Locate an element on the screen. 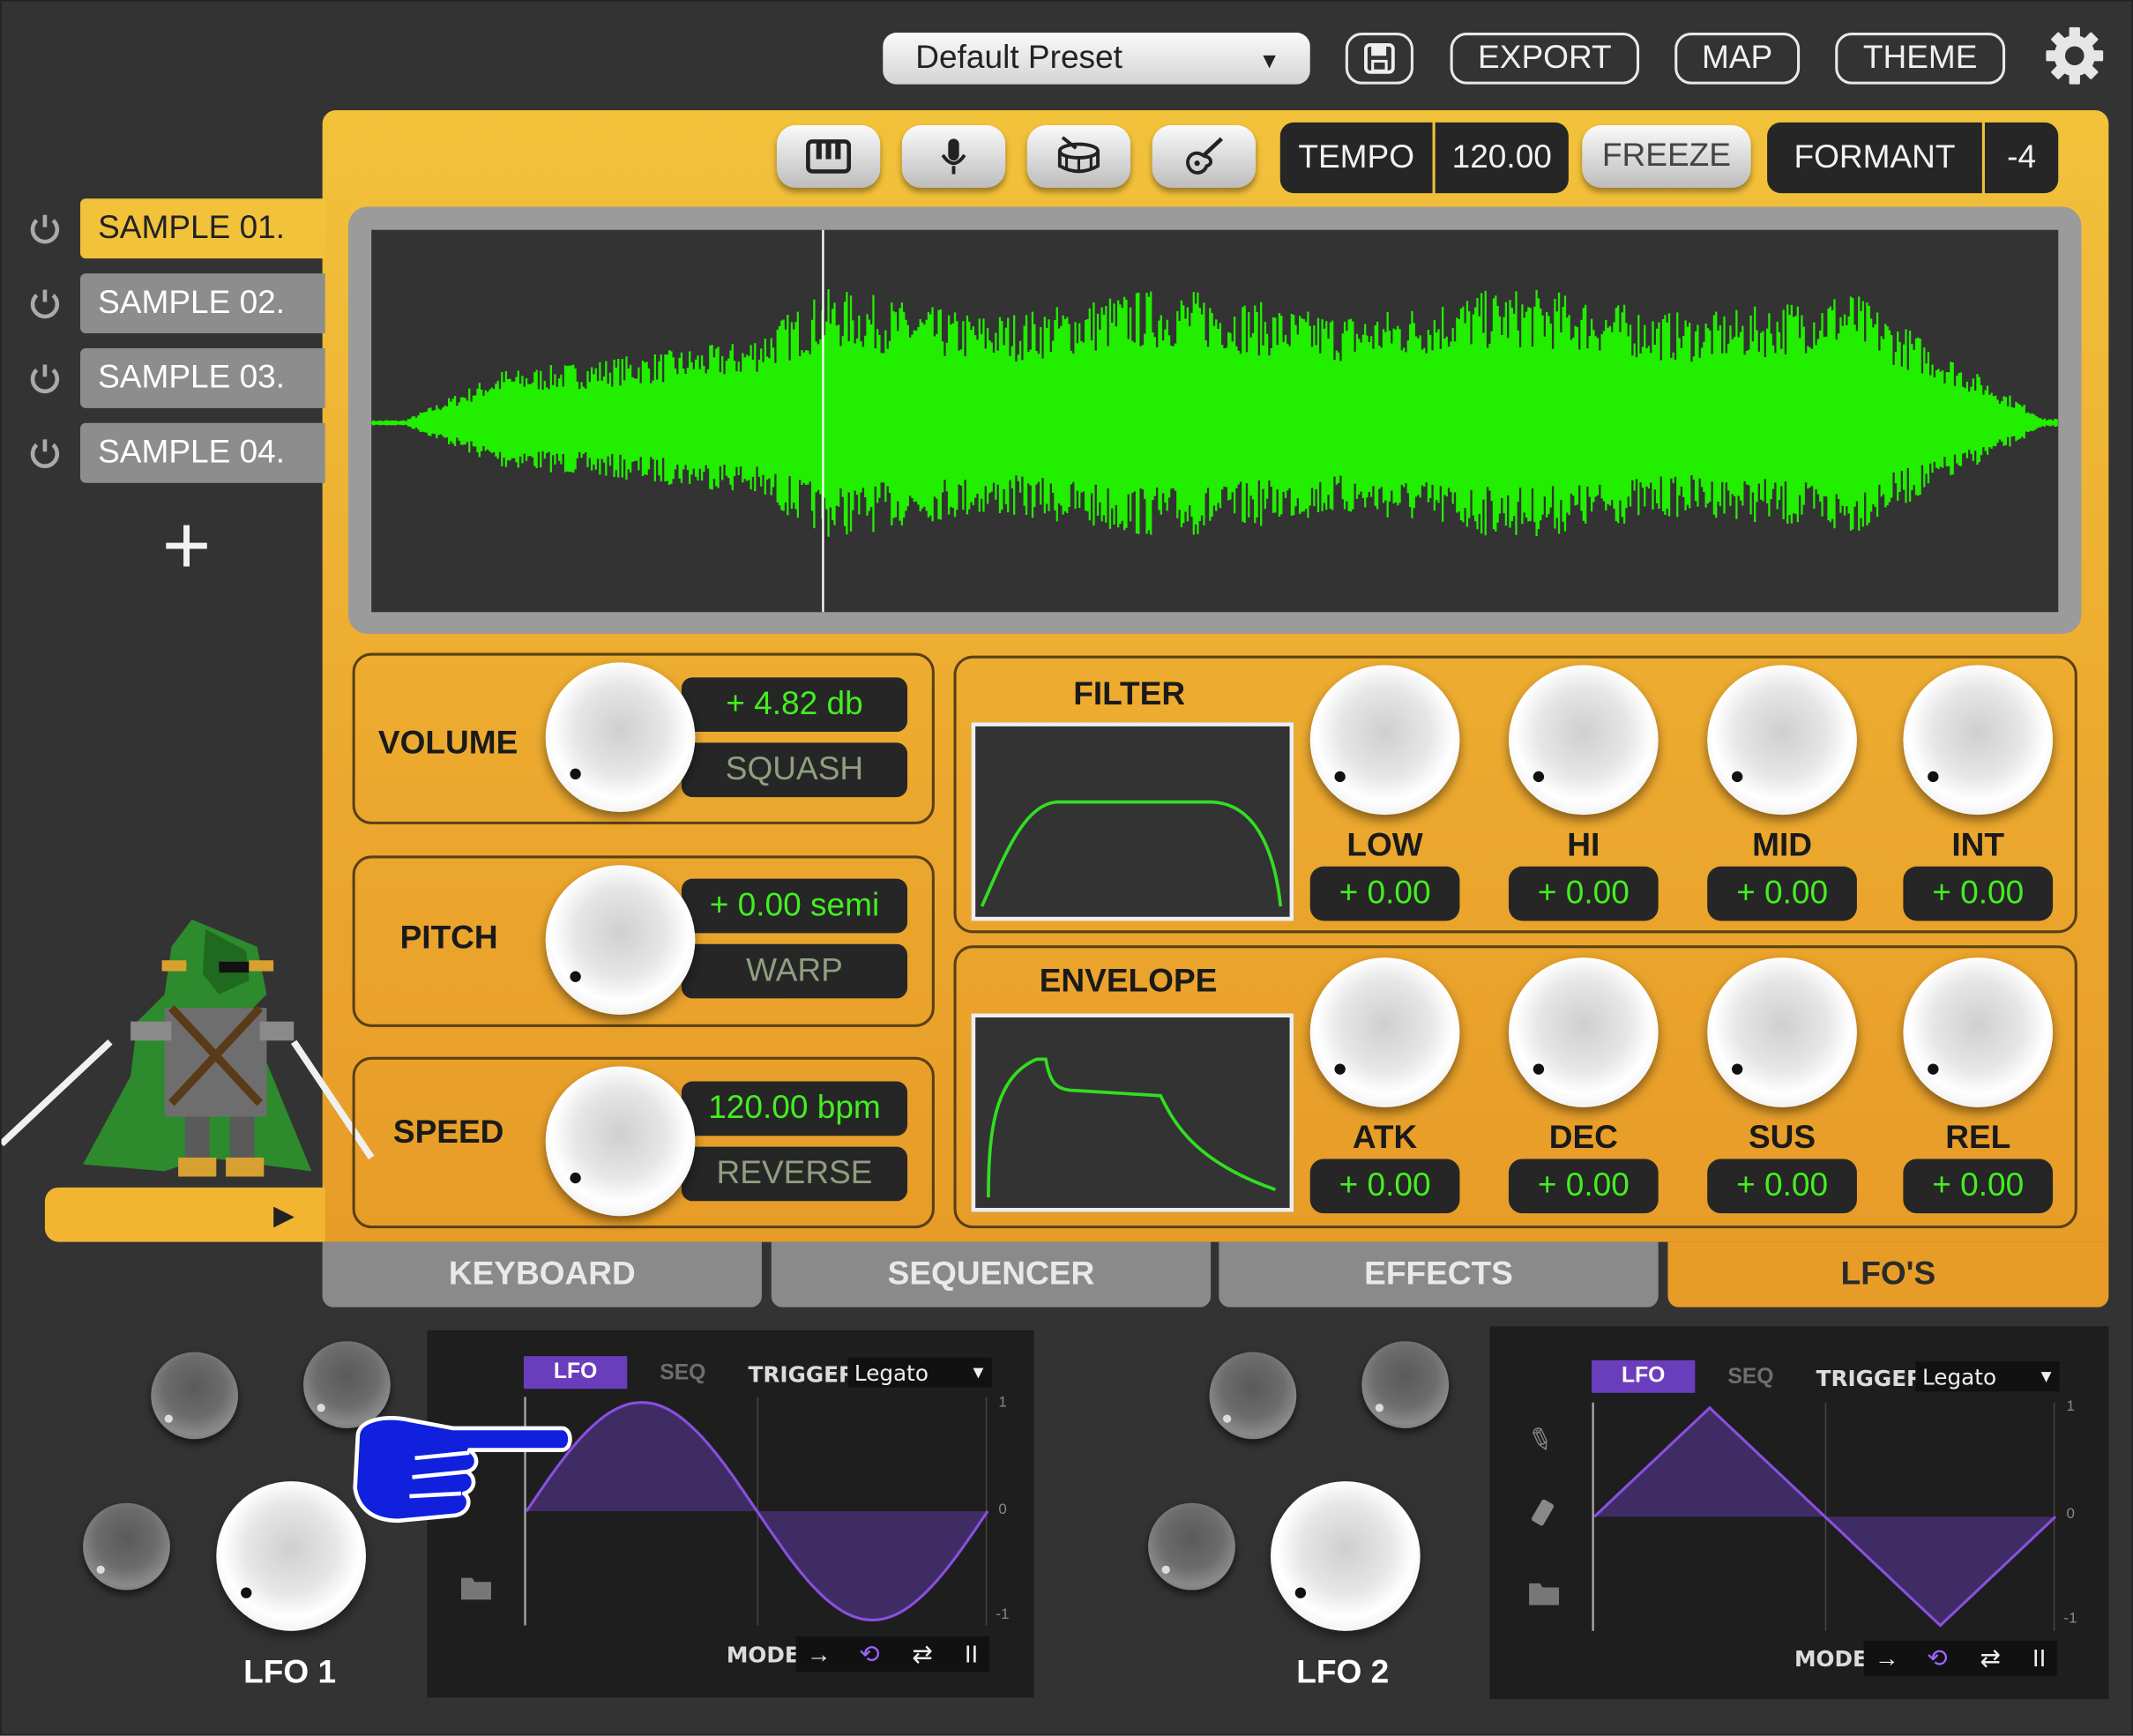 The width and height of the screenshot is (2133, 1736). tab-sequencer: SEQUENCER is located at coordinates (991, 1274).